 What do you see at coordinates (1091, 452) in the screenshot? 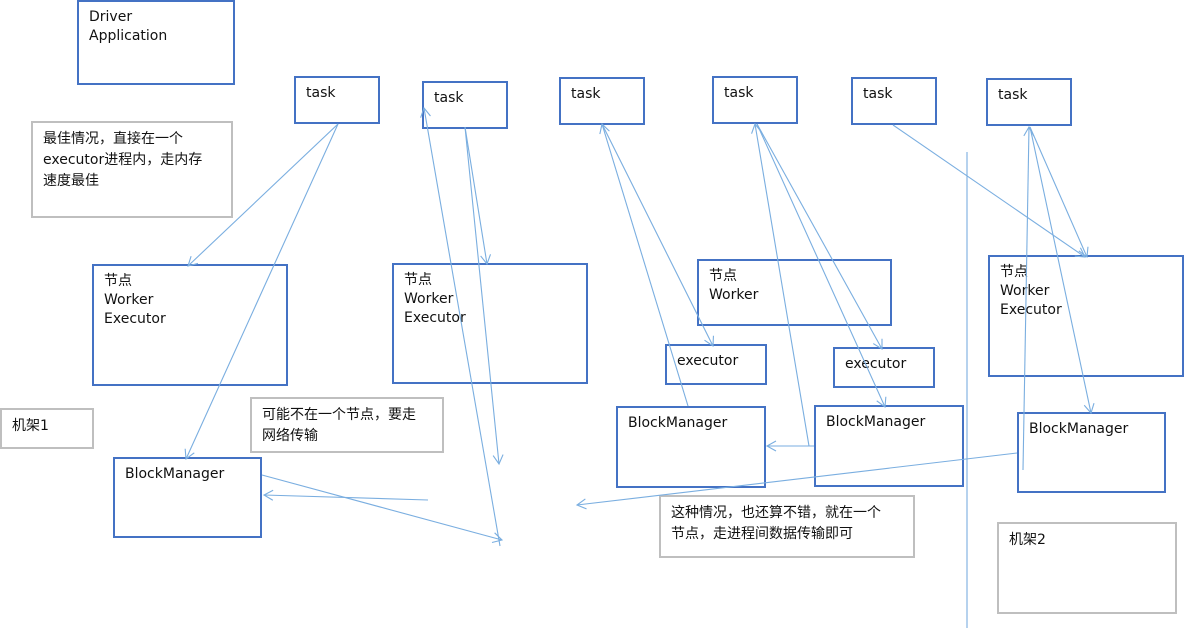
I see `block-manager-4: BlockManager` at bounding box center [1091, 452].